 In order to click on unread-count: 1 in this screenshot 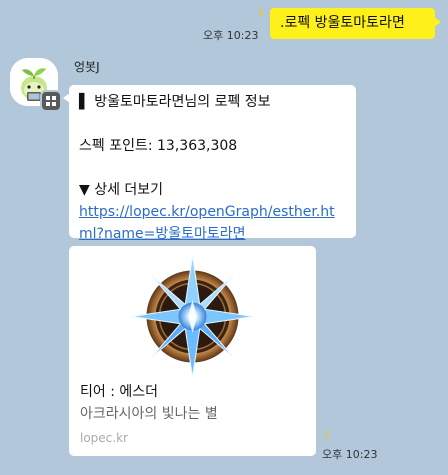, I will do `click(261, 13)`.